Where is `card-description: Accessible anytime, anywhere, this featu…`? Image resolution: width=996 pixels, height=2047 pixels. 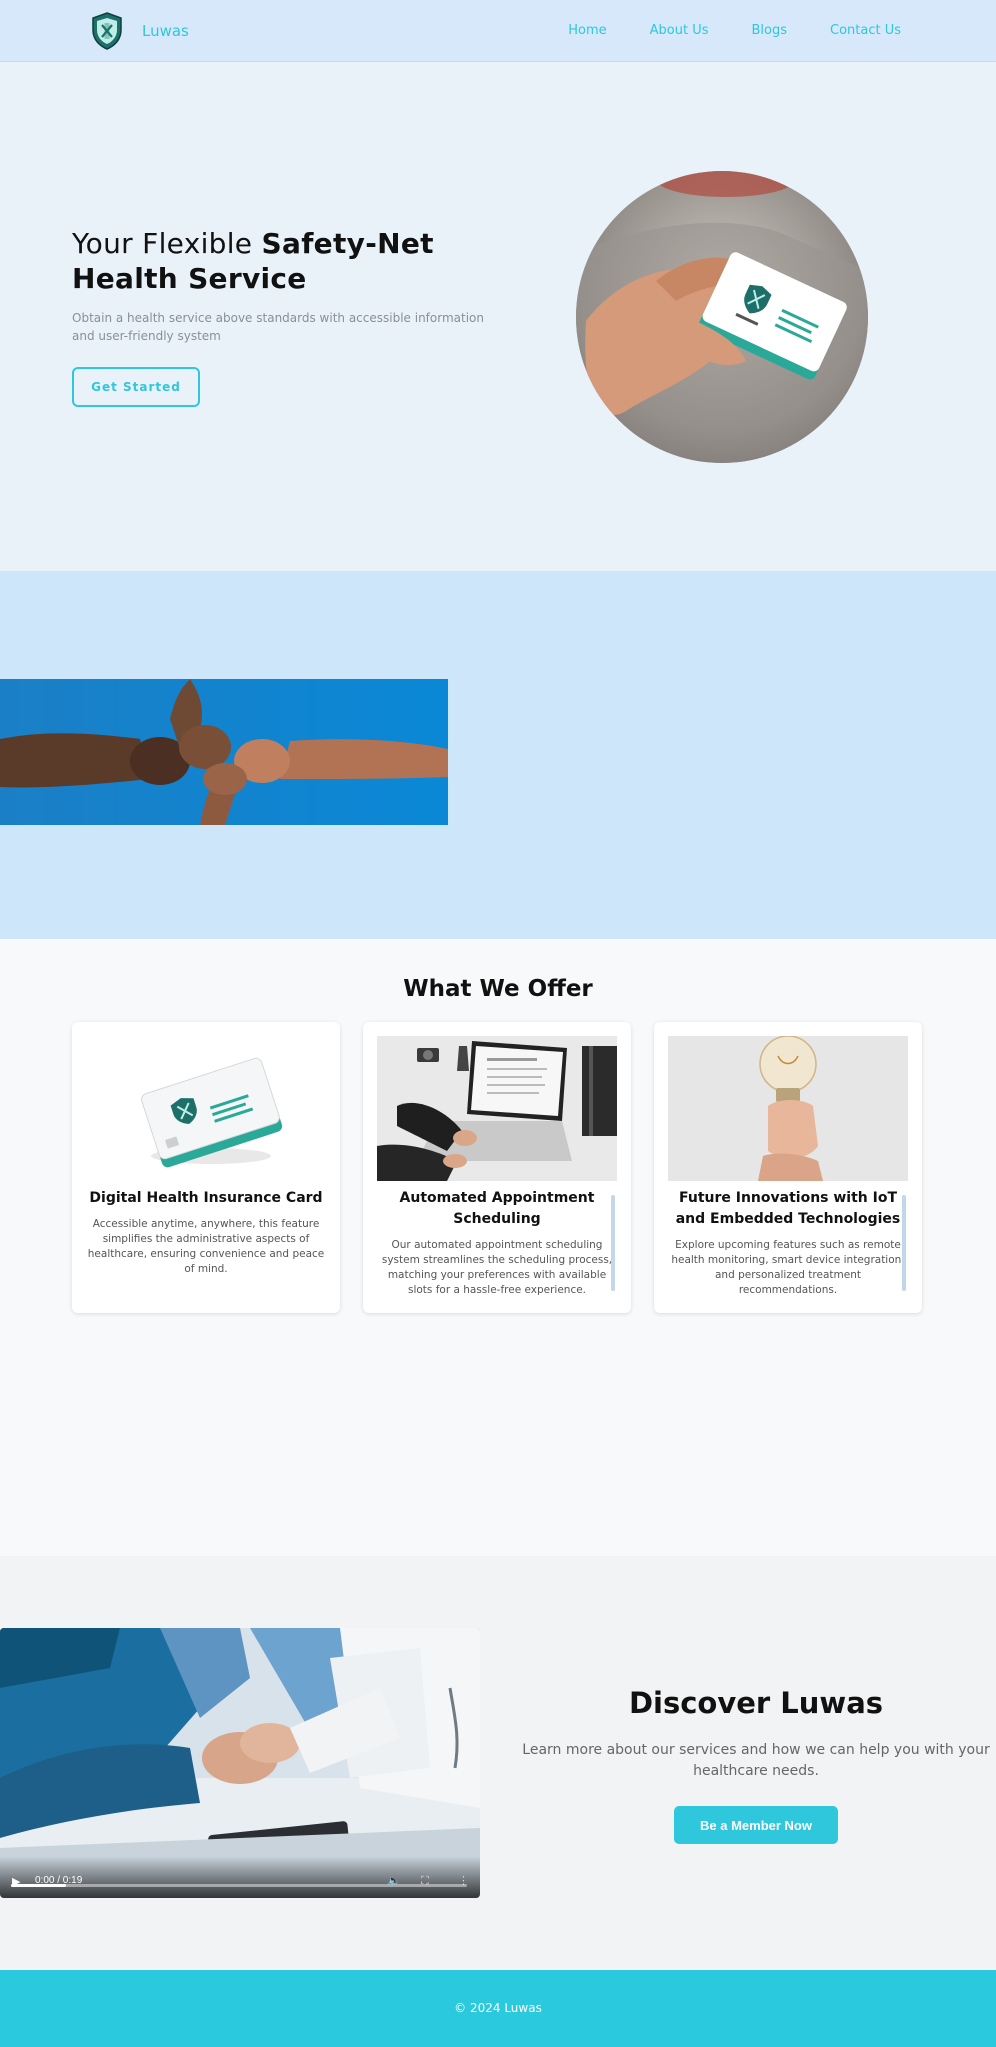
card-description: Accessible anytime, anywhere, this featu… is located at coordinates (206, 1246).